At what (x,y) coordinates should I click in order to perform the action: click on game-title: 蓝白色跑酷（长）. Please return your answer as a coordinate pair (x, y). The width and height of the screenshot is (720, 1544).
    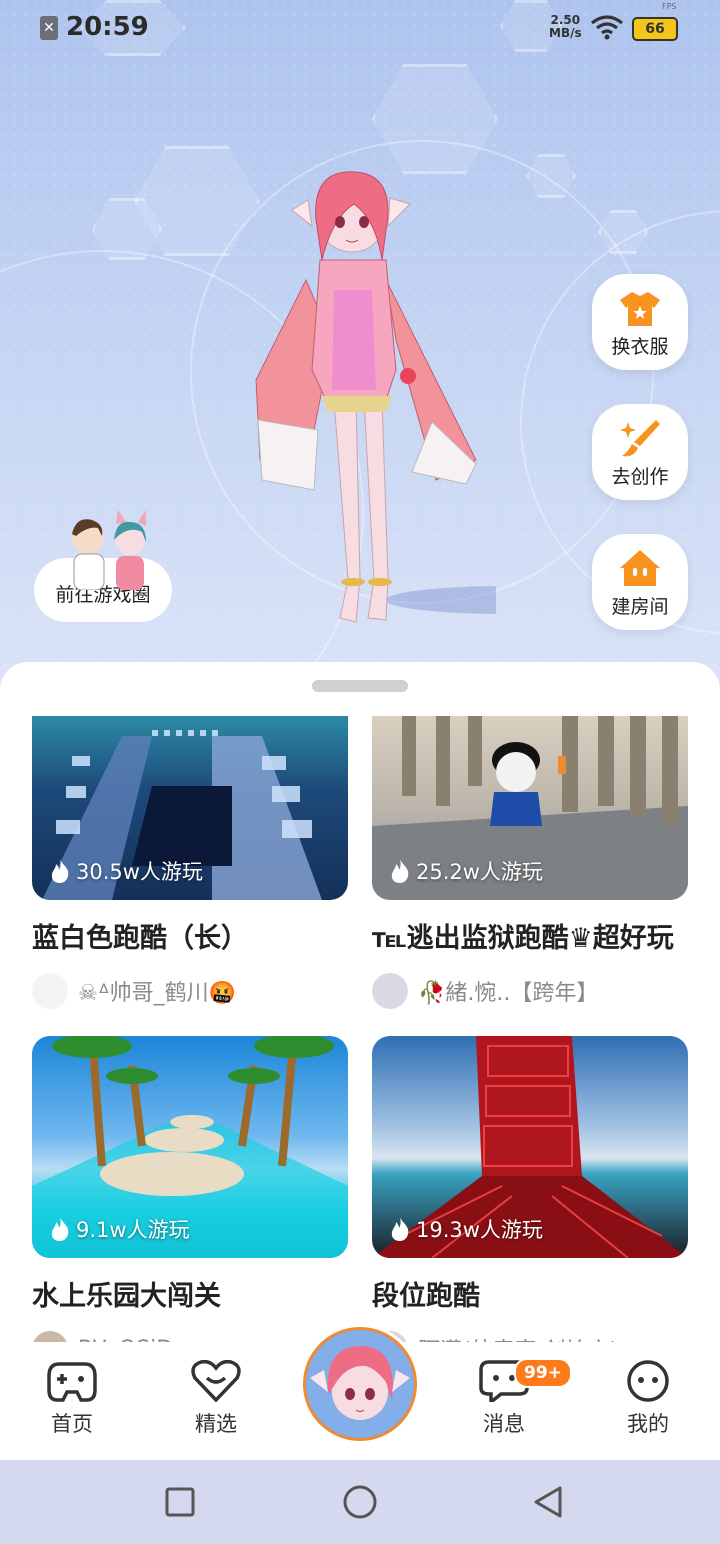
    Looking at the image, I should click on (190, 935).